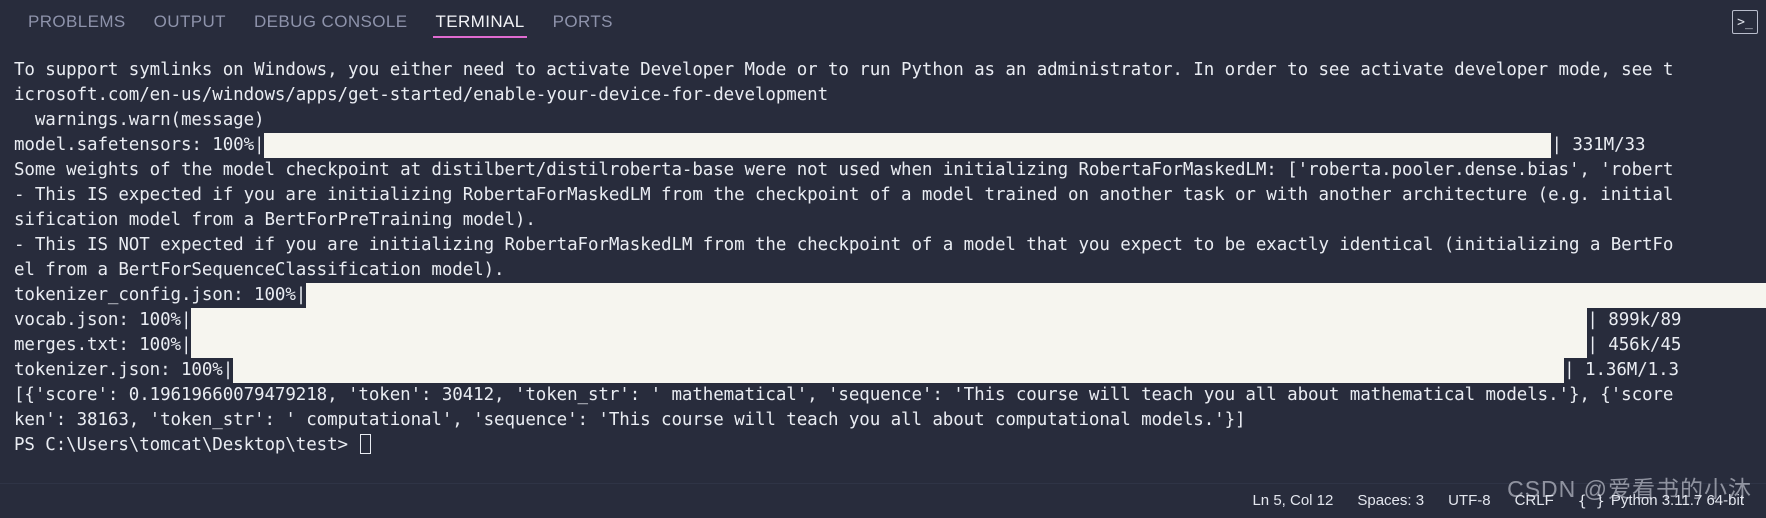 Image resolution: width=1766 pixels, height=518 pixels. Describe the element at coordinates (124, 370) in the screenshot. I see `progress-label: tokenizer.json: 100%|` at that location.